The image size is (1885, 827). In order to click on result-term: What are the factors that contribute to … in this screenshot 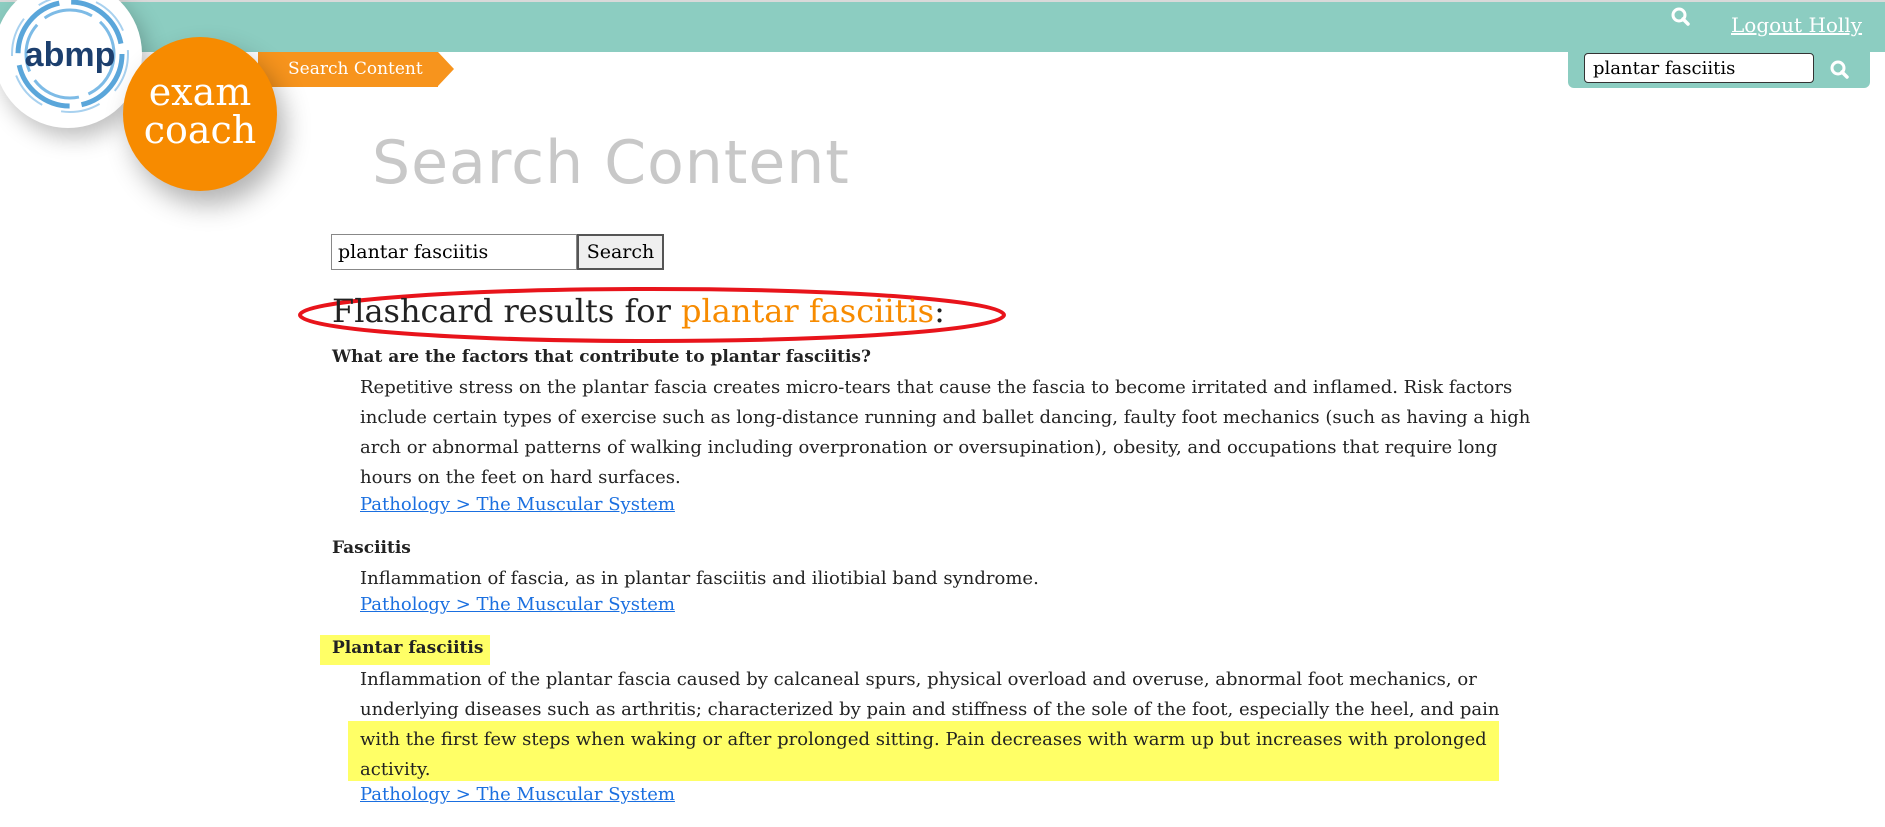, I will do `click(601, 357)`.